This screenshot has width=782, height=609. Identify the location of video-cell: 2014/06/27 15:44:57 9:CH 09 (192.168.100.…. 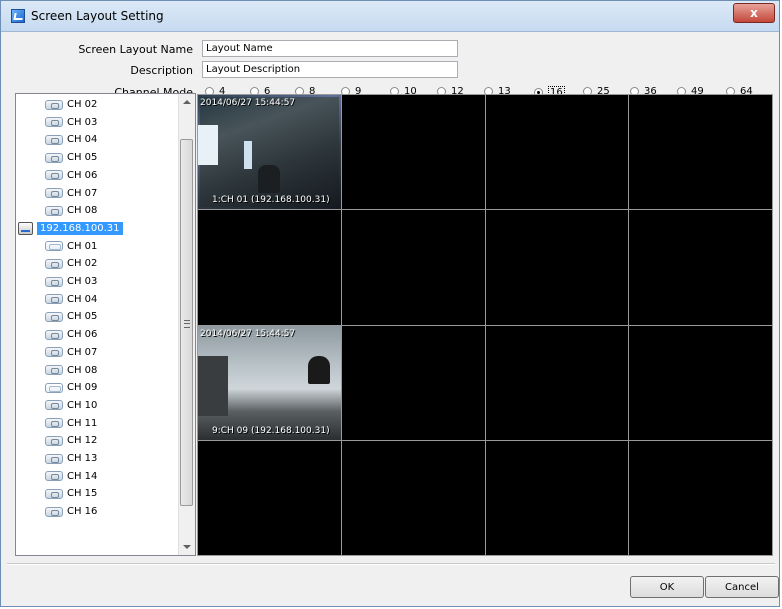
(269, 382).